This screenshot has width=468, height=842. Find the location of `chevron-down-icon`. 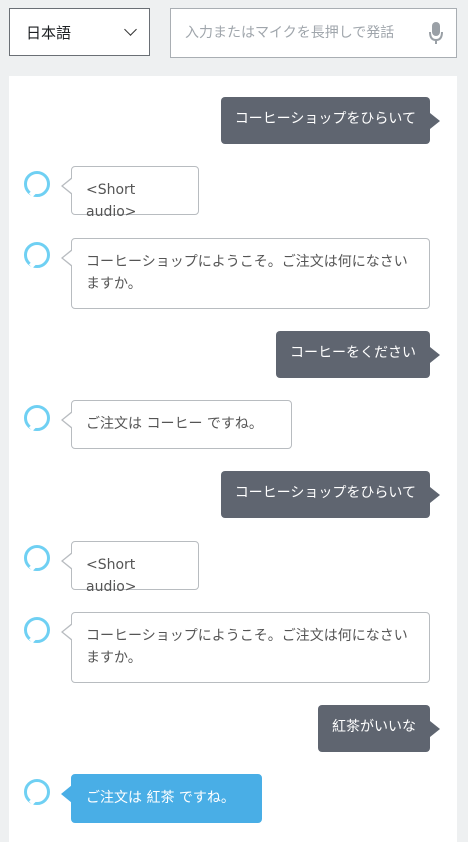

chevron-down-icon is located at coordinates (130, 29).